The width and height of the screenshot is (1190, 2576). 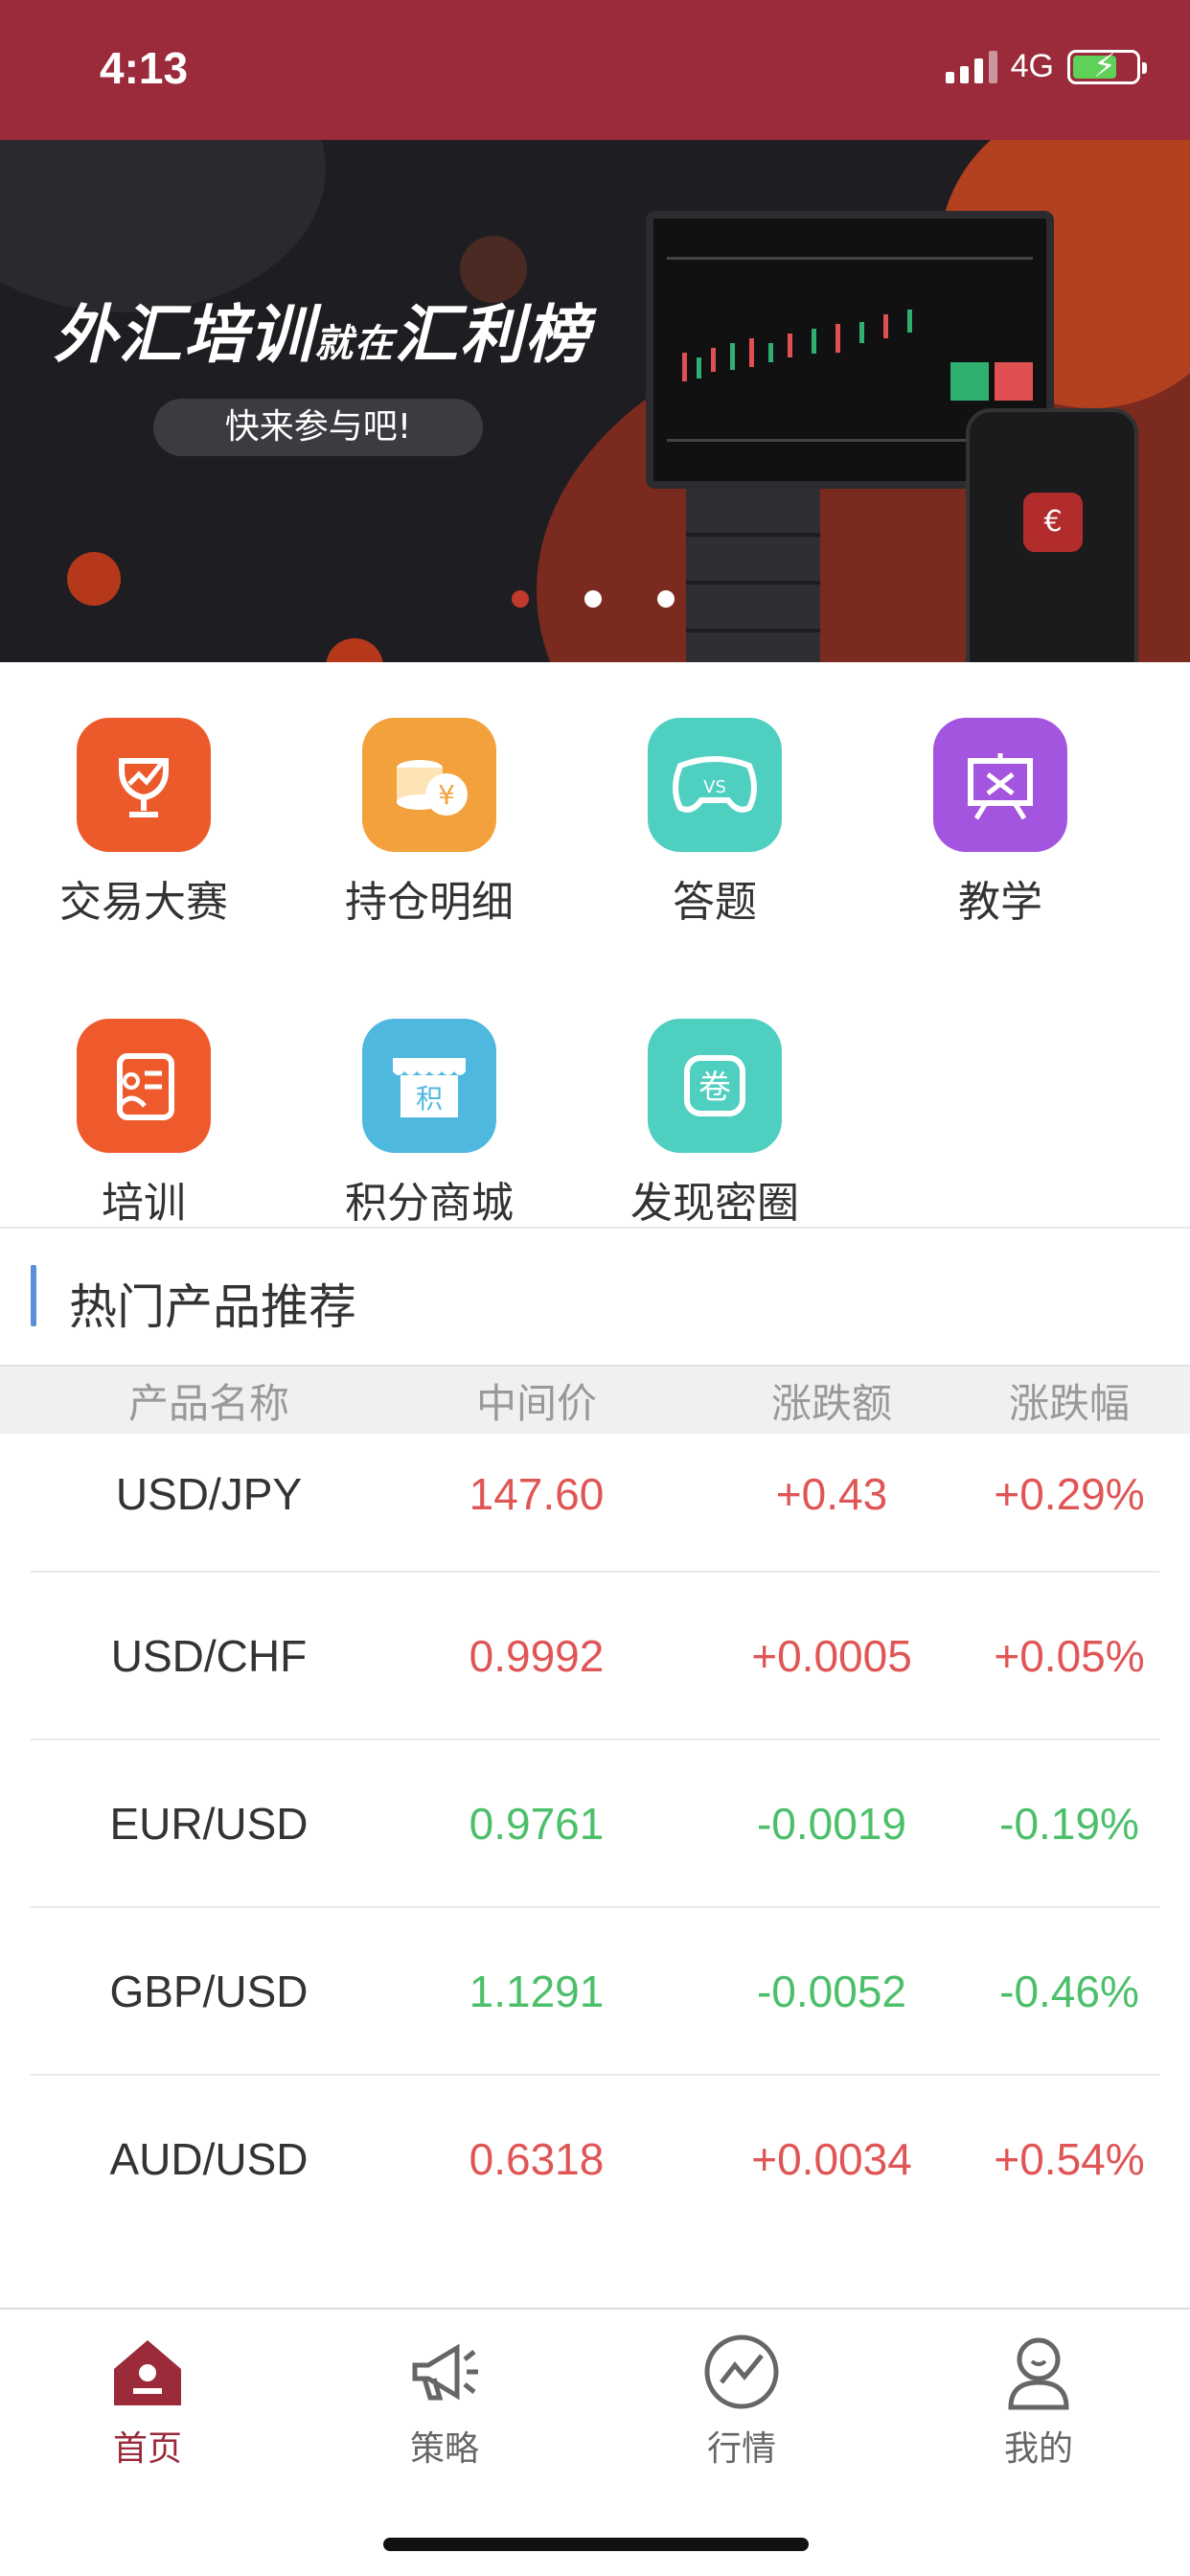 I want to click on menu-item-3: VS 答题, so click(x=715, y=823).